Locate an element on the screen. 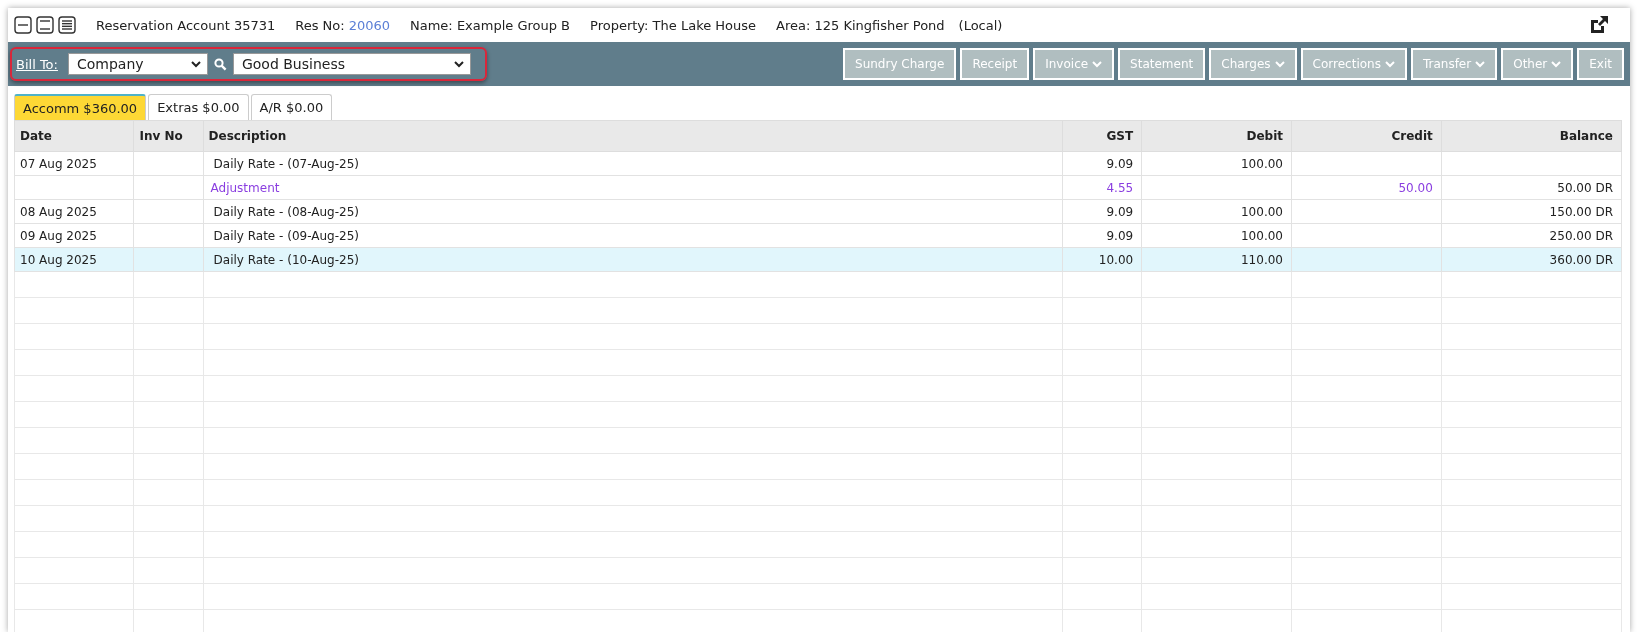 The width and height of the screenshot is (1644, 640). table-cell: 4.55 is located at coordinates (1102, 187).